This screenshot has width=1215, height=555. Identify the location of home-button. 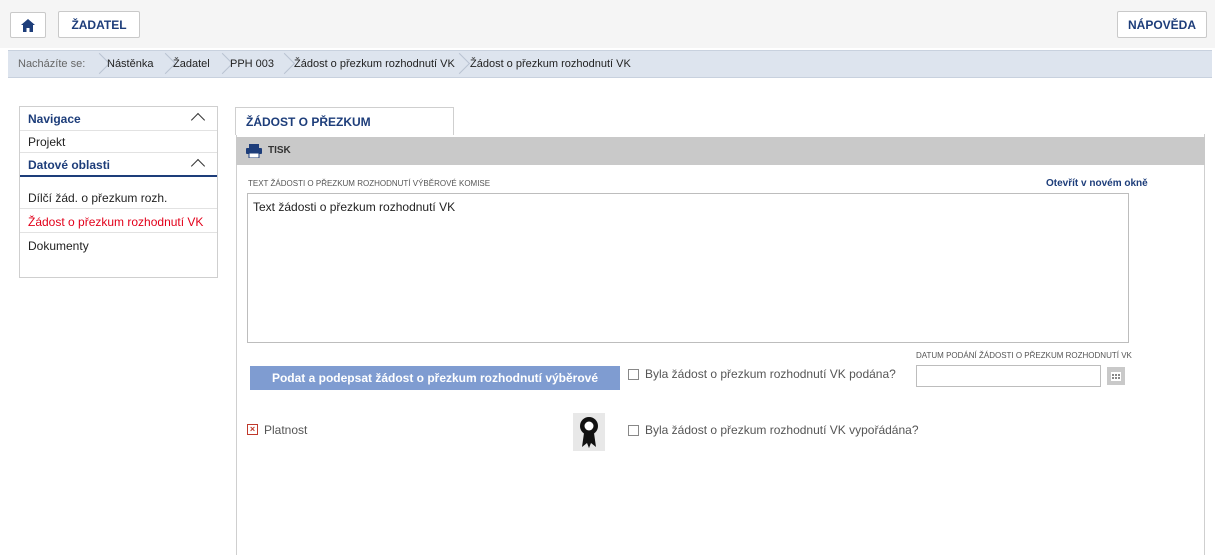
(28, 25).